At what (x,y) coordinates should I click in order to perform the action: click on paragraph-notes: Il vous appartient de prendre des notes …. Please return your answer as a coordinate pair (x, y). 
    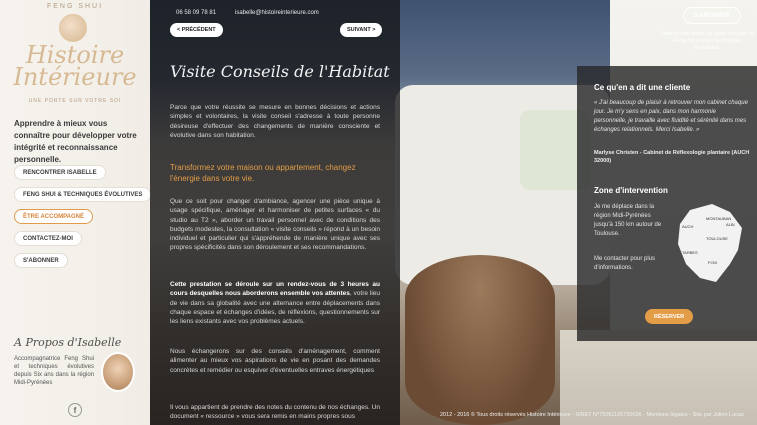
    Looking at the image, I should click on (275, 412).